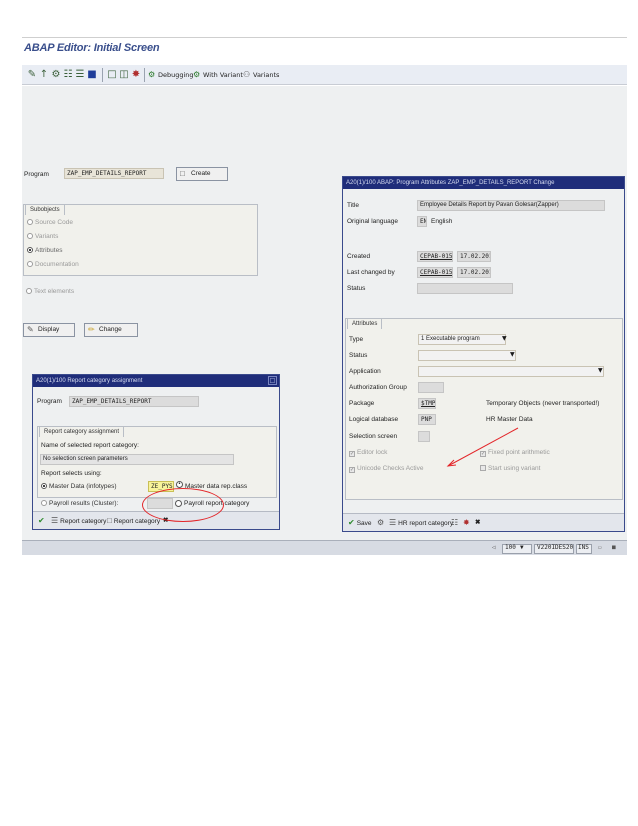 Image resolution: width=638 pixels, height=826 pixels. I want to click on radio-selected-icon, so click(30, 250).